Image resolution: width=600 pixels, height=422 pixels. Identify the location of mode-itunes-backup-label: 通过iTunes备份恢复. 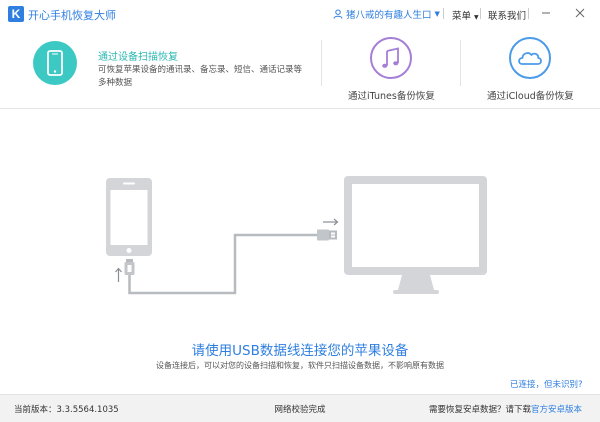
(391, 96).